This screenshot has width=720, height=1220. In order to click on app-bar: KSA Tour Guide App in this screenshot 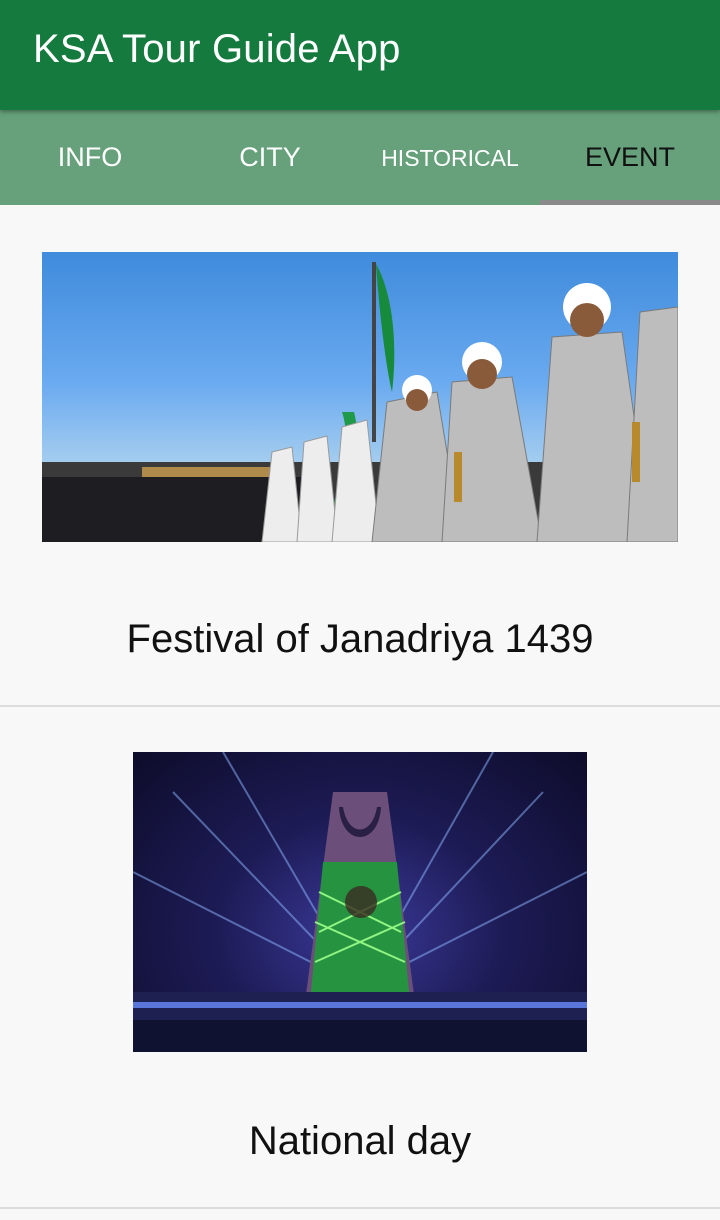, I will do `click(360, 55)`.